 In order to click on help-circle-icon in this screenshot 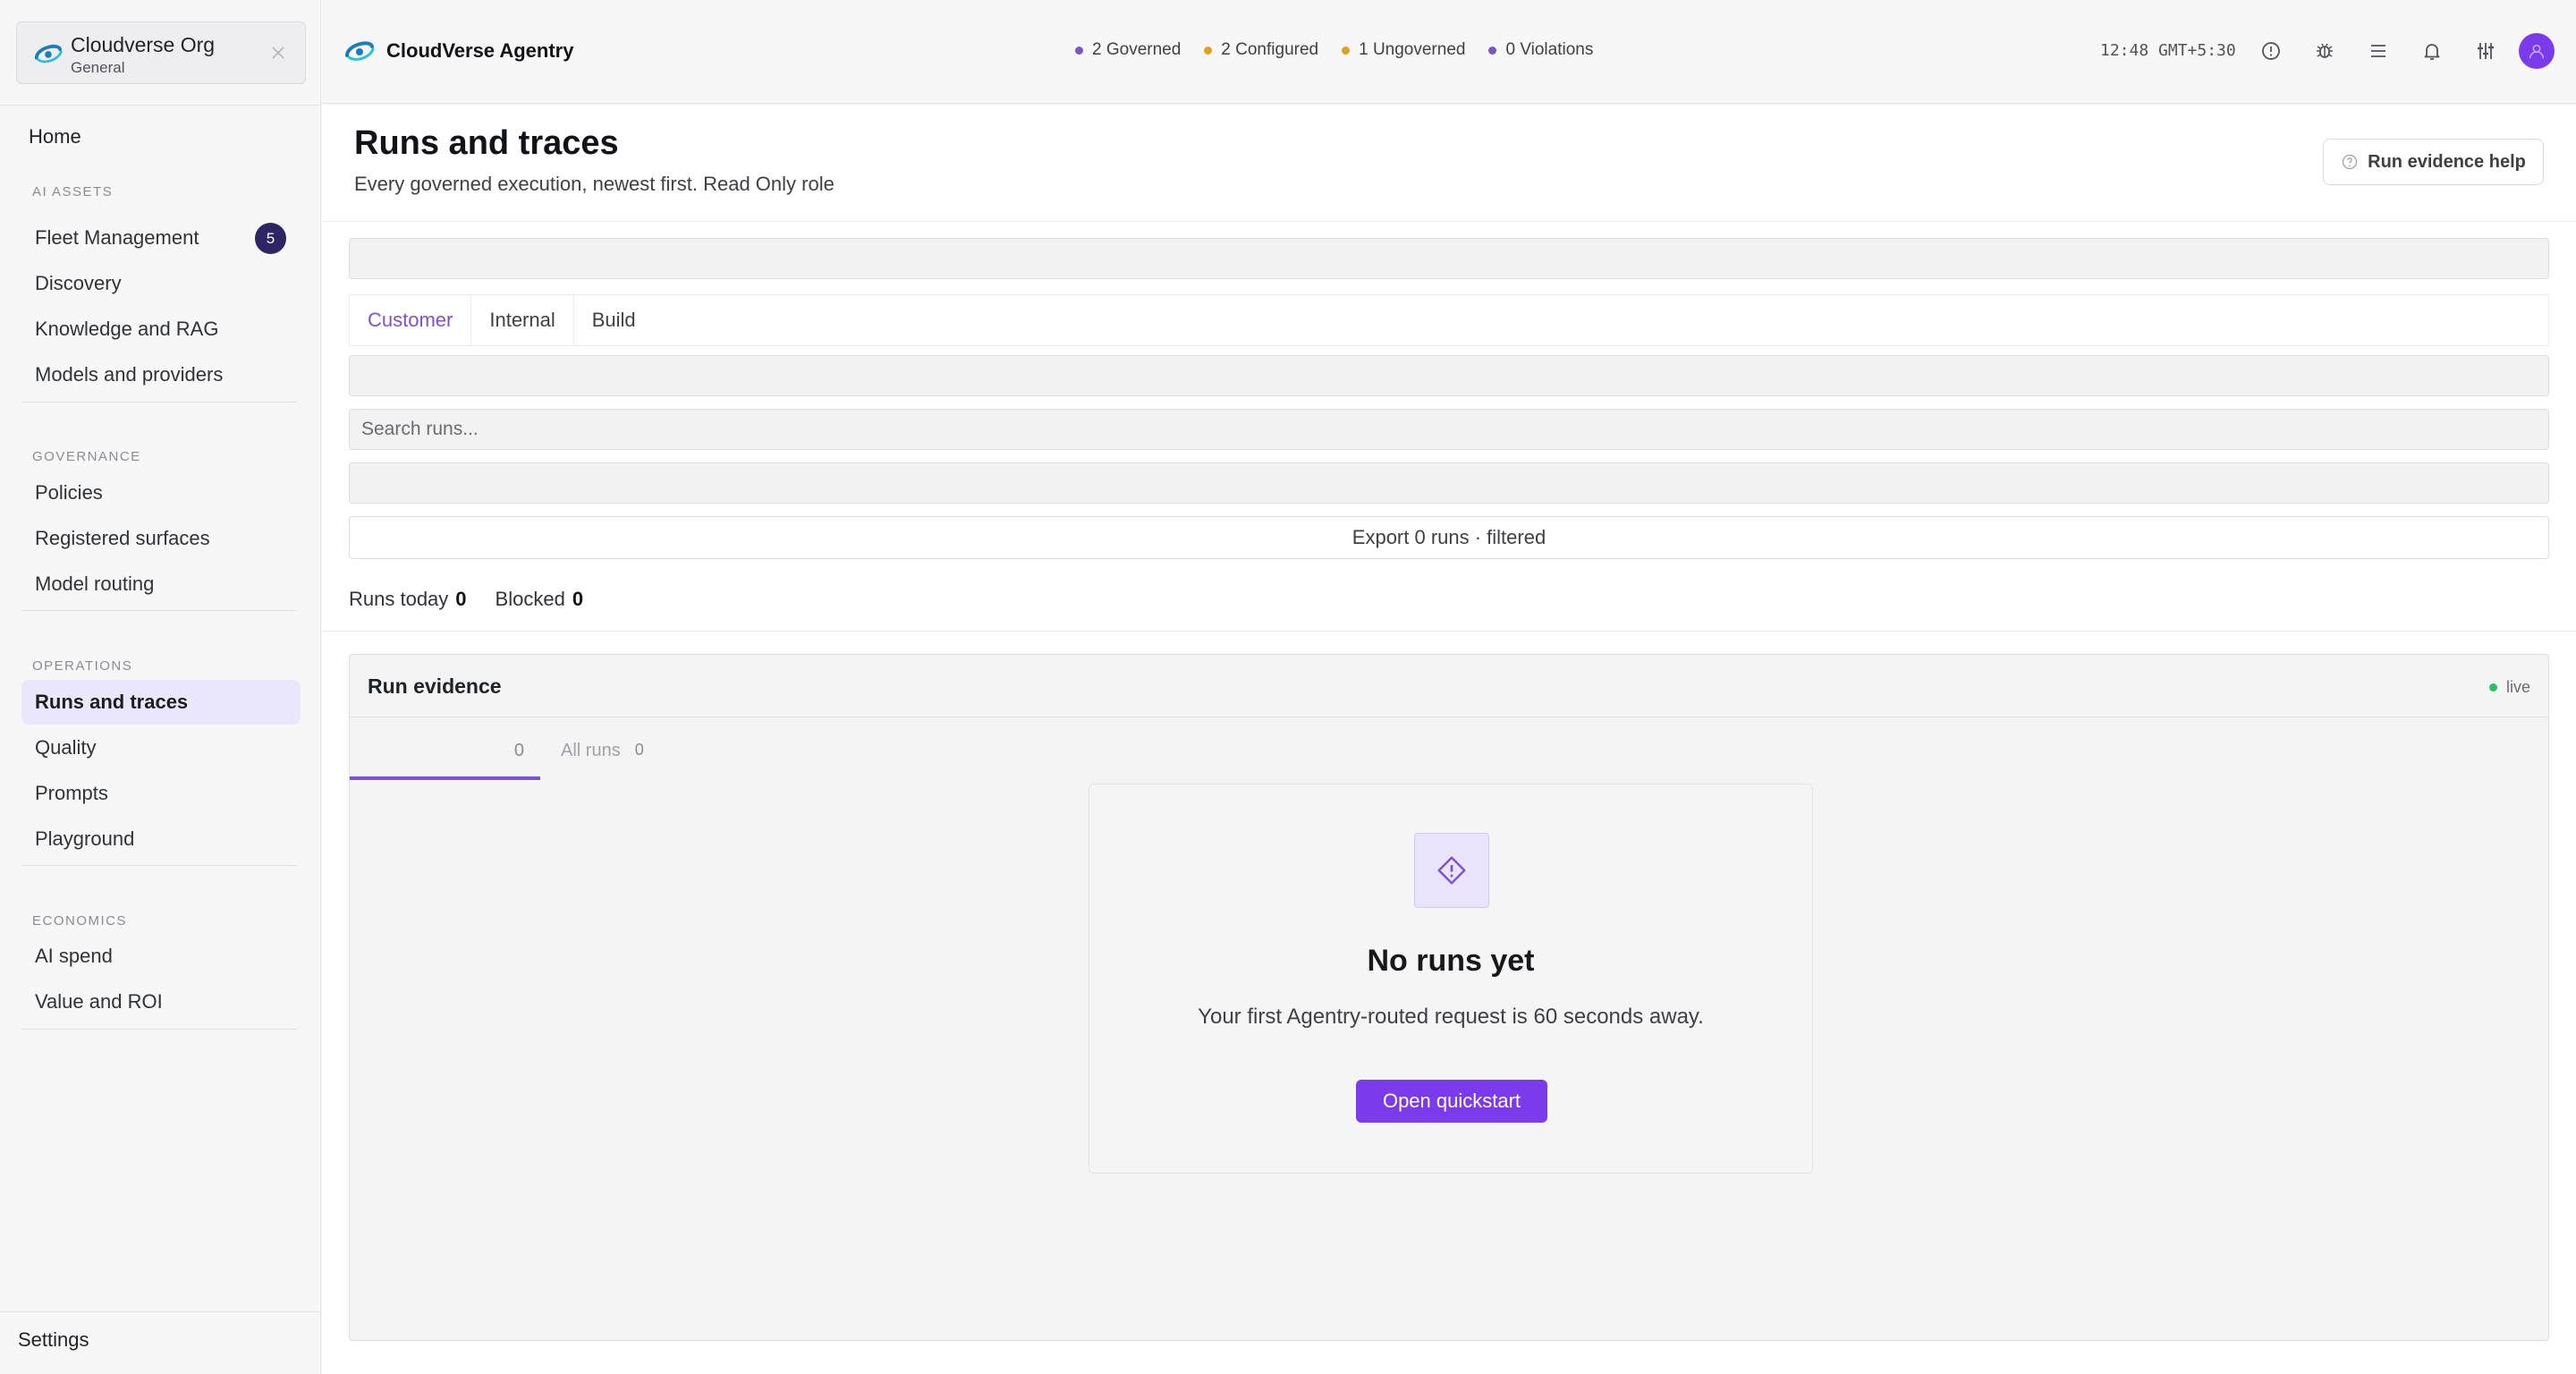, I will do `click(2350, 162)`.